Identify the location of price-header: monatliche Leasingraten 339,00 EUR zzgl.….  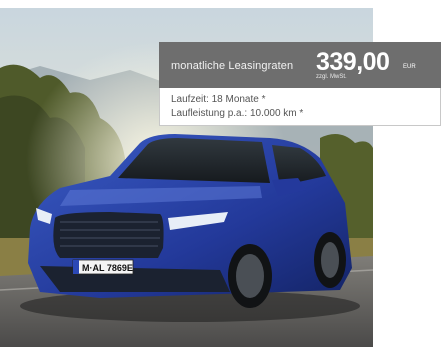
(300, 65).